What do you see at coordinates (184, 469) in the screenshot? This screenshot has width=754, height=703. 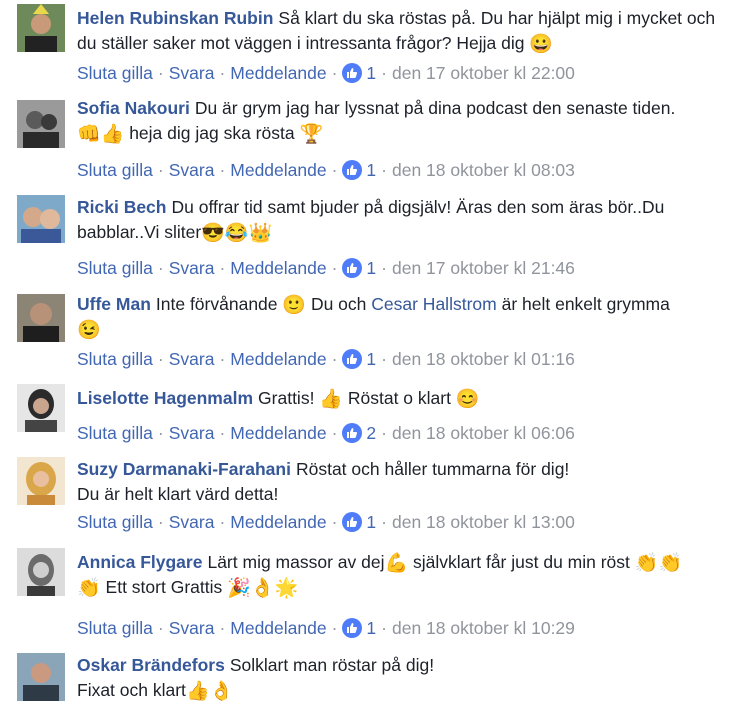 I see `comment-author: Suzy Darmanaki-Farahani` at bounding box center [184, 469].